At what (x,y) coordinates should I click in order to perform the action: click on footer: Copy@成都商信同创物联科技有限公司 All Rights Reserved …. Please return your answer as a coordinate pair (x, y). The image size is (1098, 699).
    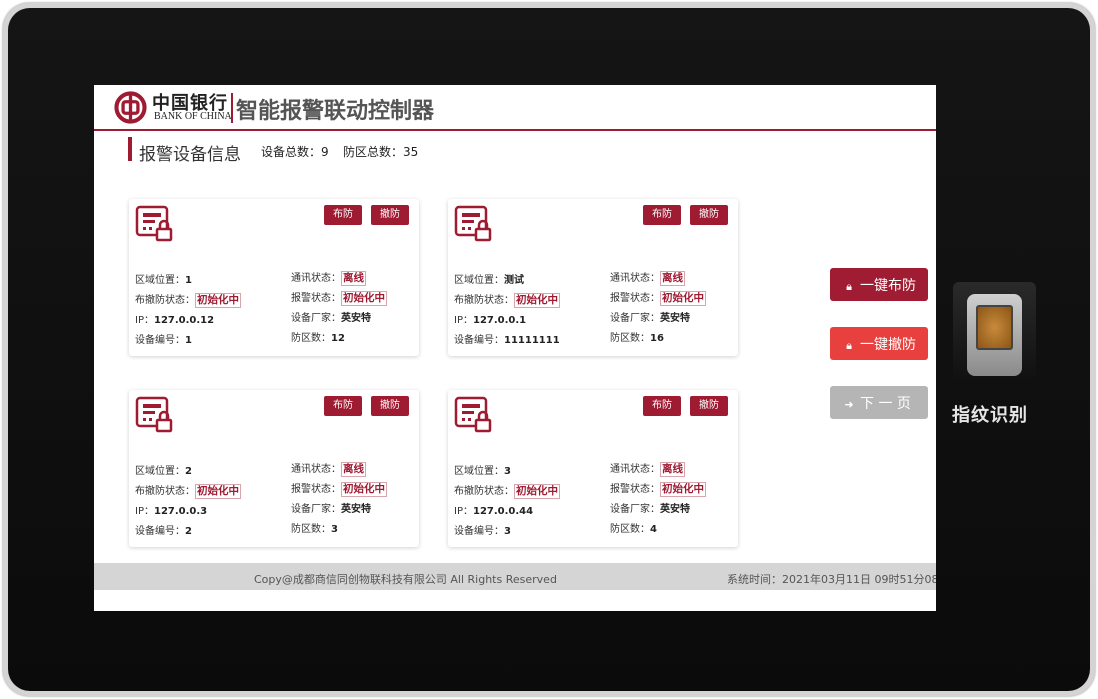
    Looking at the image, I should click on (515, 576).